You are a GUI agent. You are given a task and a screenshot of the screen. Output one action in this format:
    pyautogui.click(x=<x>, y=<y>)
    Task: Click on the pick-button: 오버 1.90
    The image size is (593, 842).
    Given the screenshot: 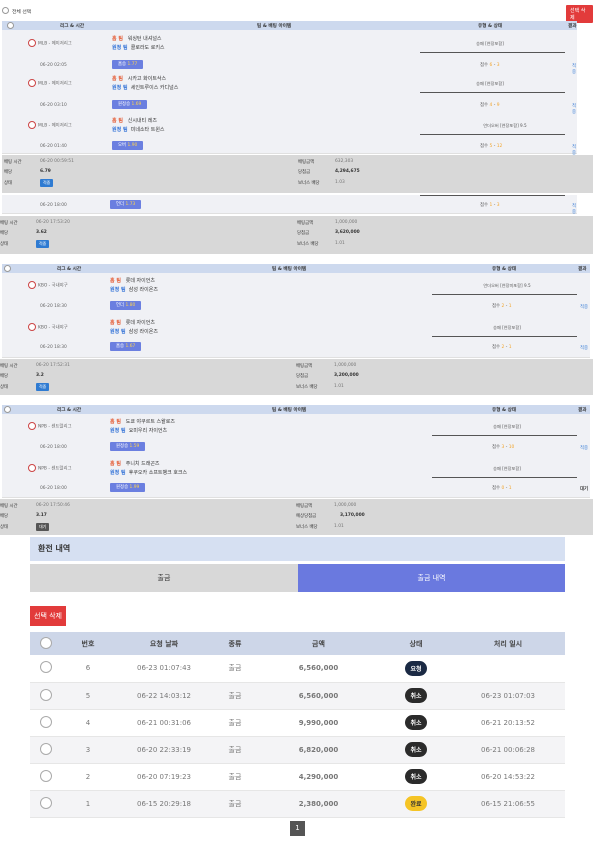 What is the action you would take?
    pyautogui.click(x=128, y=145)
    